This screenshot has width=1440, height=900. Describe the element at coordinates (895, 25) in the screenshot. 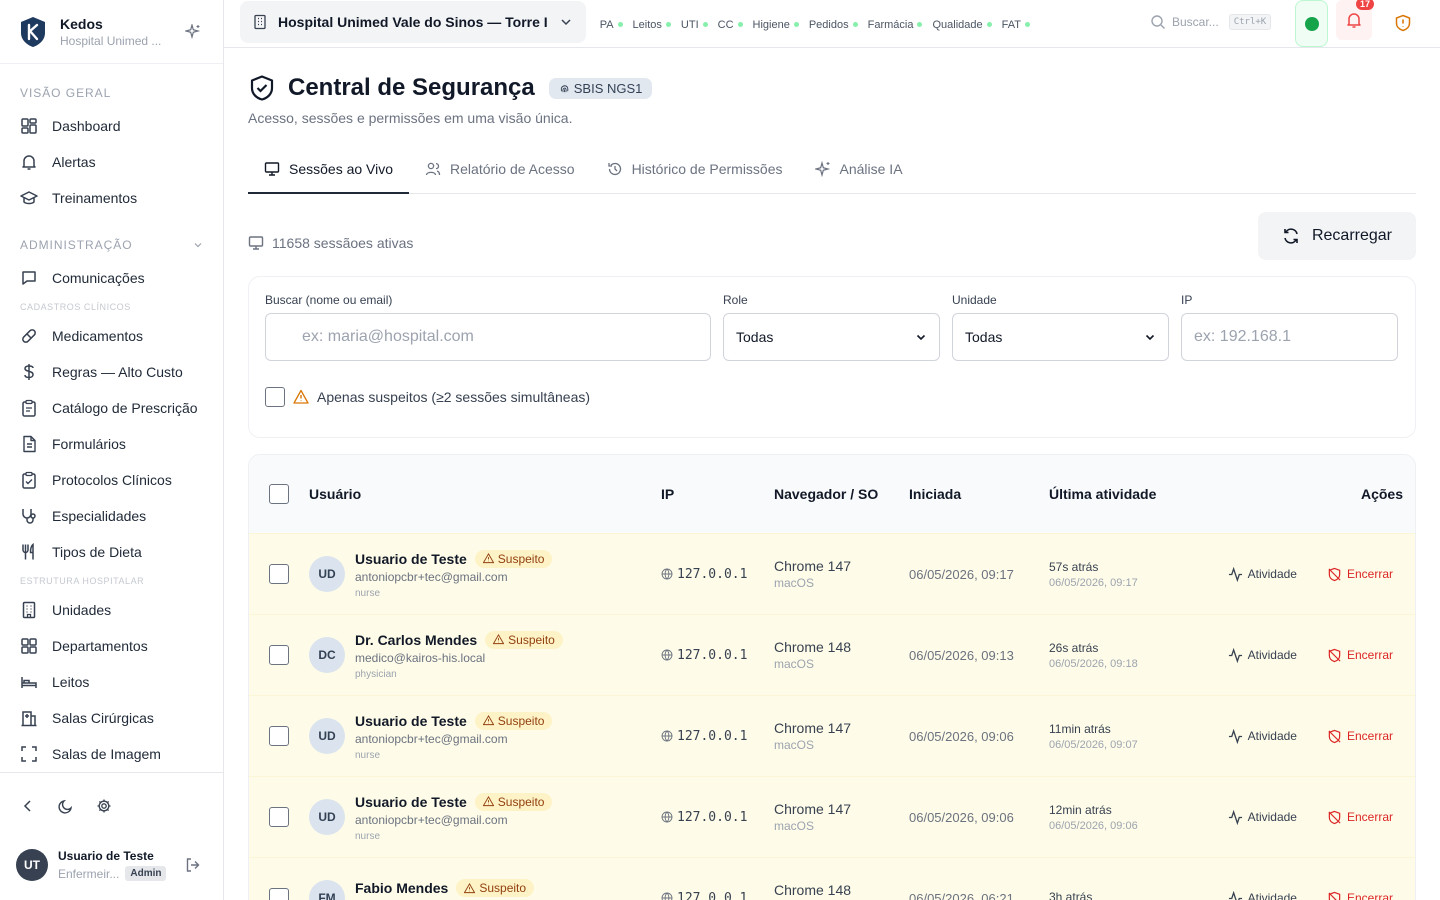

I see `module-farmacia: Farmácia` at that location.